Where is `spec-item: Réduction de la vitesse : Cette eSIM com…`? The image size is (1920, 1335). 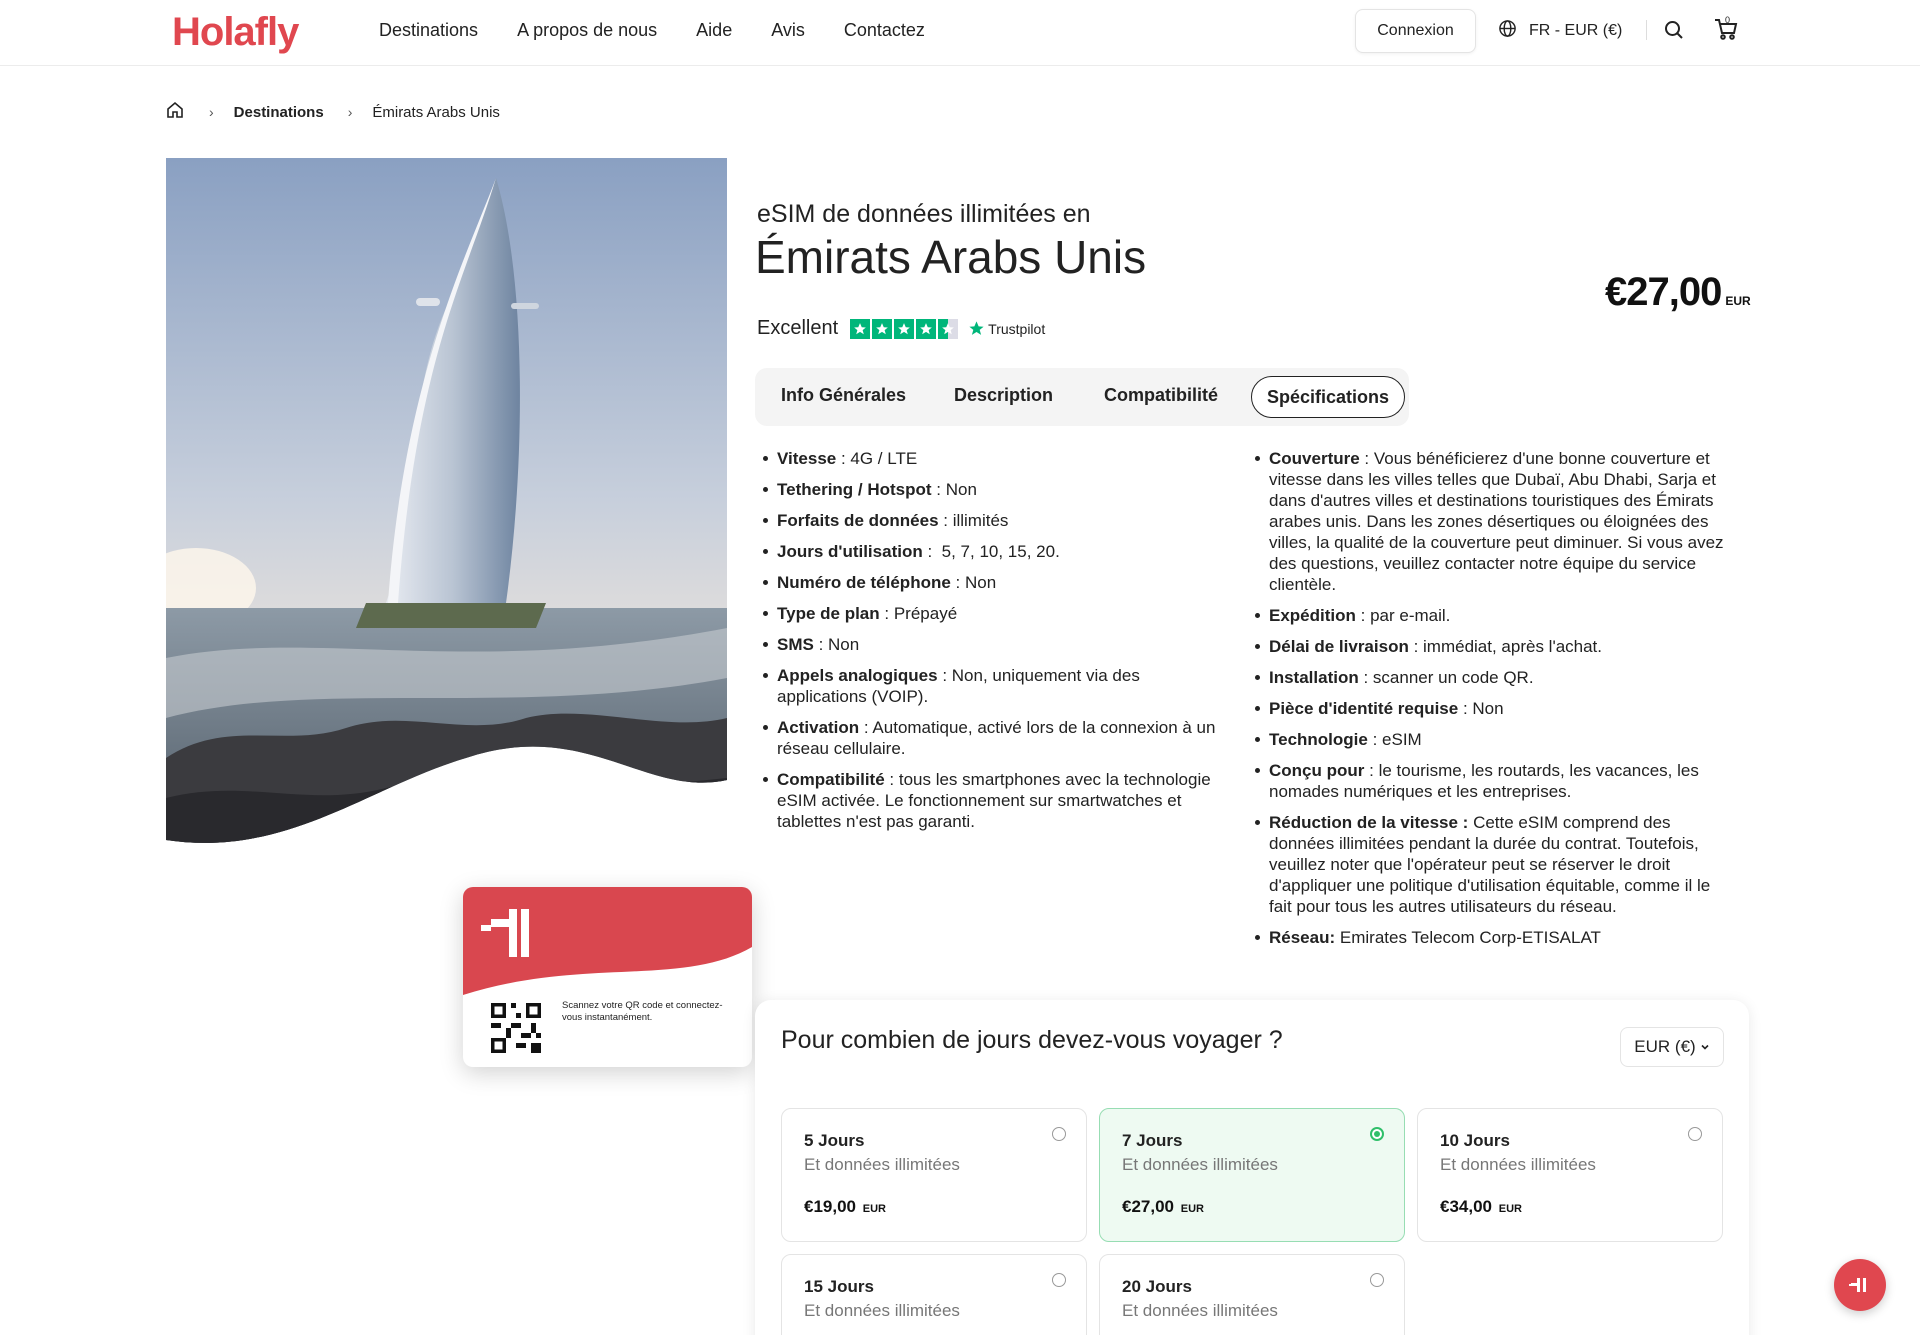
spec-item: Réduction de la vitesse : Cette eSIM com… is located at coordinates (1492, 864).